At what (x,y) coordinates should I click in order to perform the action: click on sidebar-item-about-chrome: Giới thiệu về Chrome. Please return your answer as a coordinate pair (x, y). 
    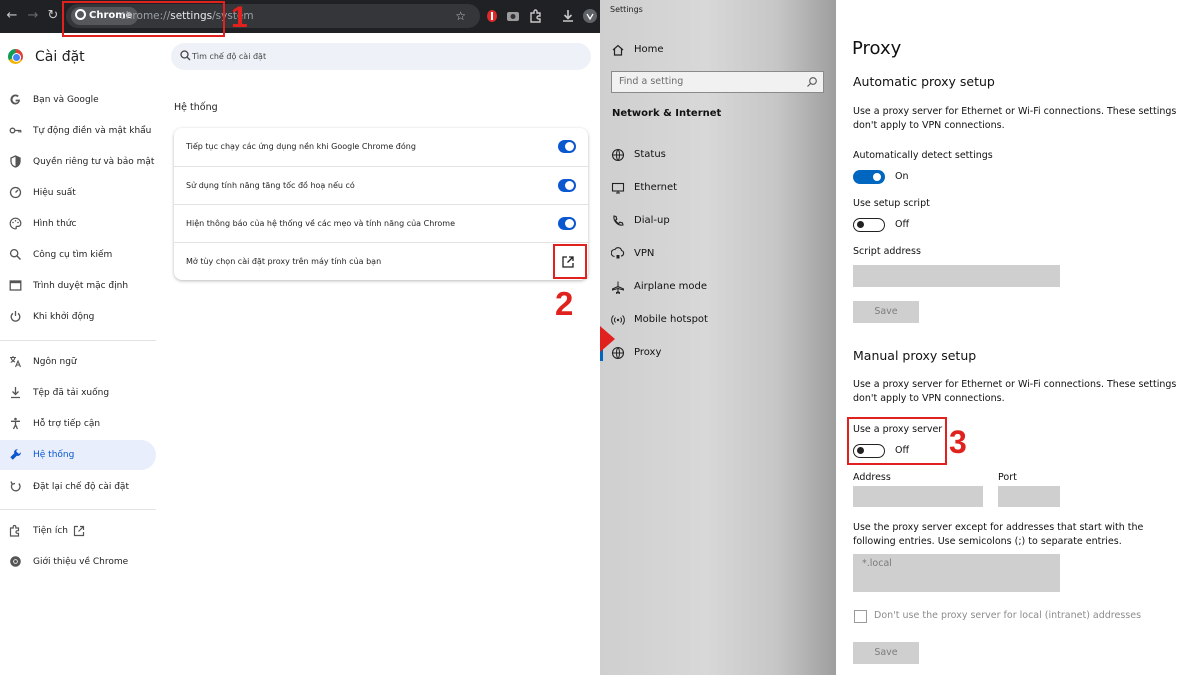
    Looking at the image, I should click on (78, 562).